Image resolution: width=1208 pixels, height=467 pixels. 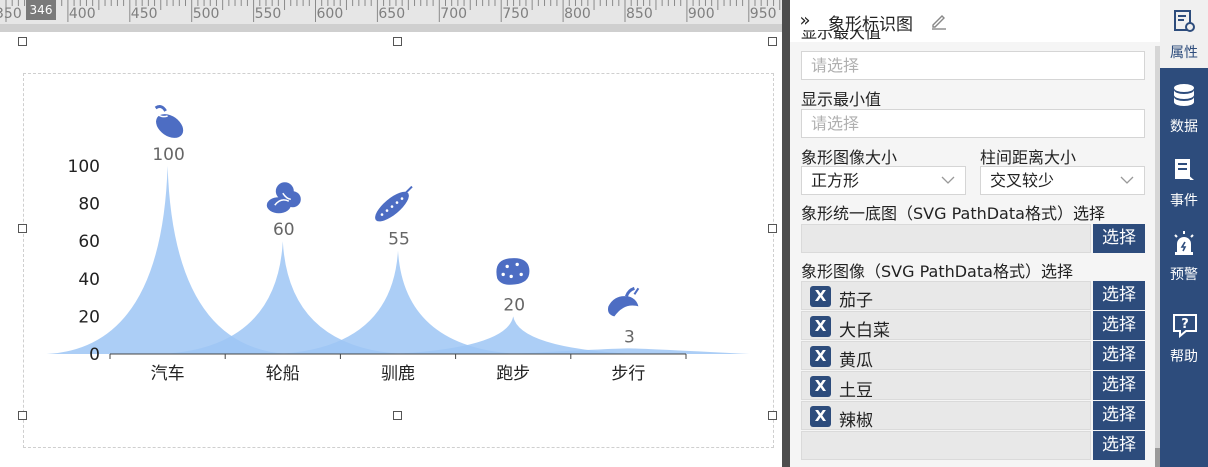 What do you see at coordinates (84, 167) in the screenshot?
I see `y-tick-label: 100` at bounding box center [84, 167].